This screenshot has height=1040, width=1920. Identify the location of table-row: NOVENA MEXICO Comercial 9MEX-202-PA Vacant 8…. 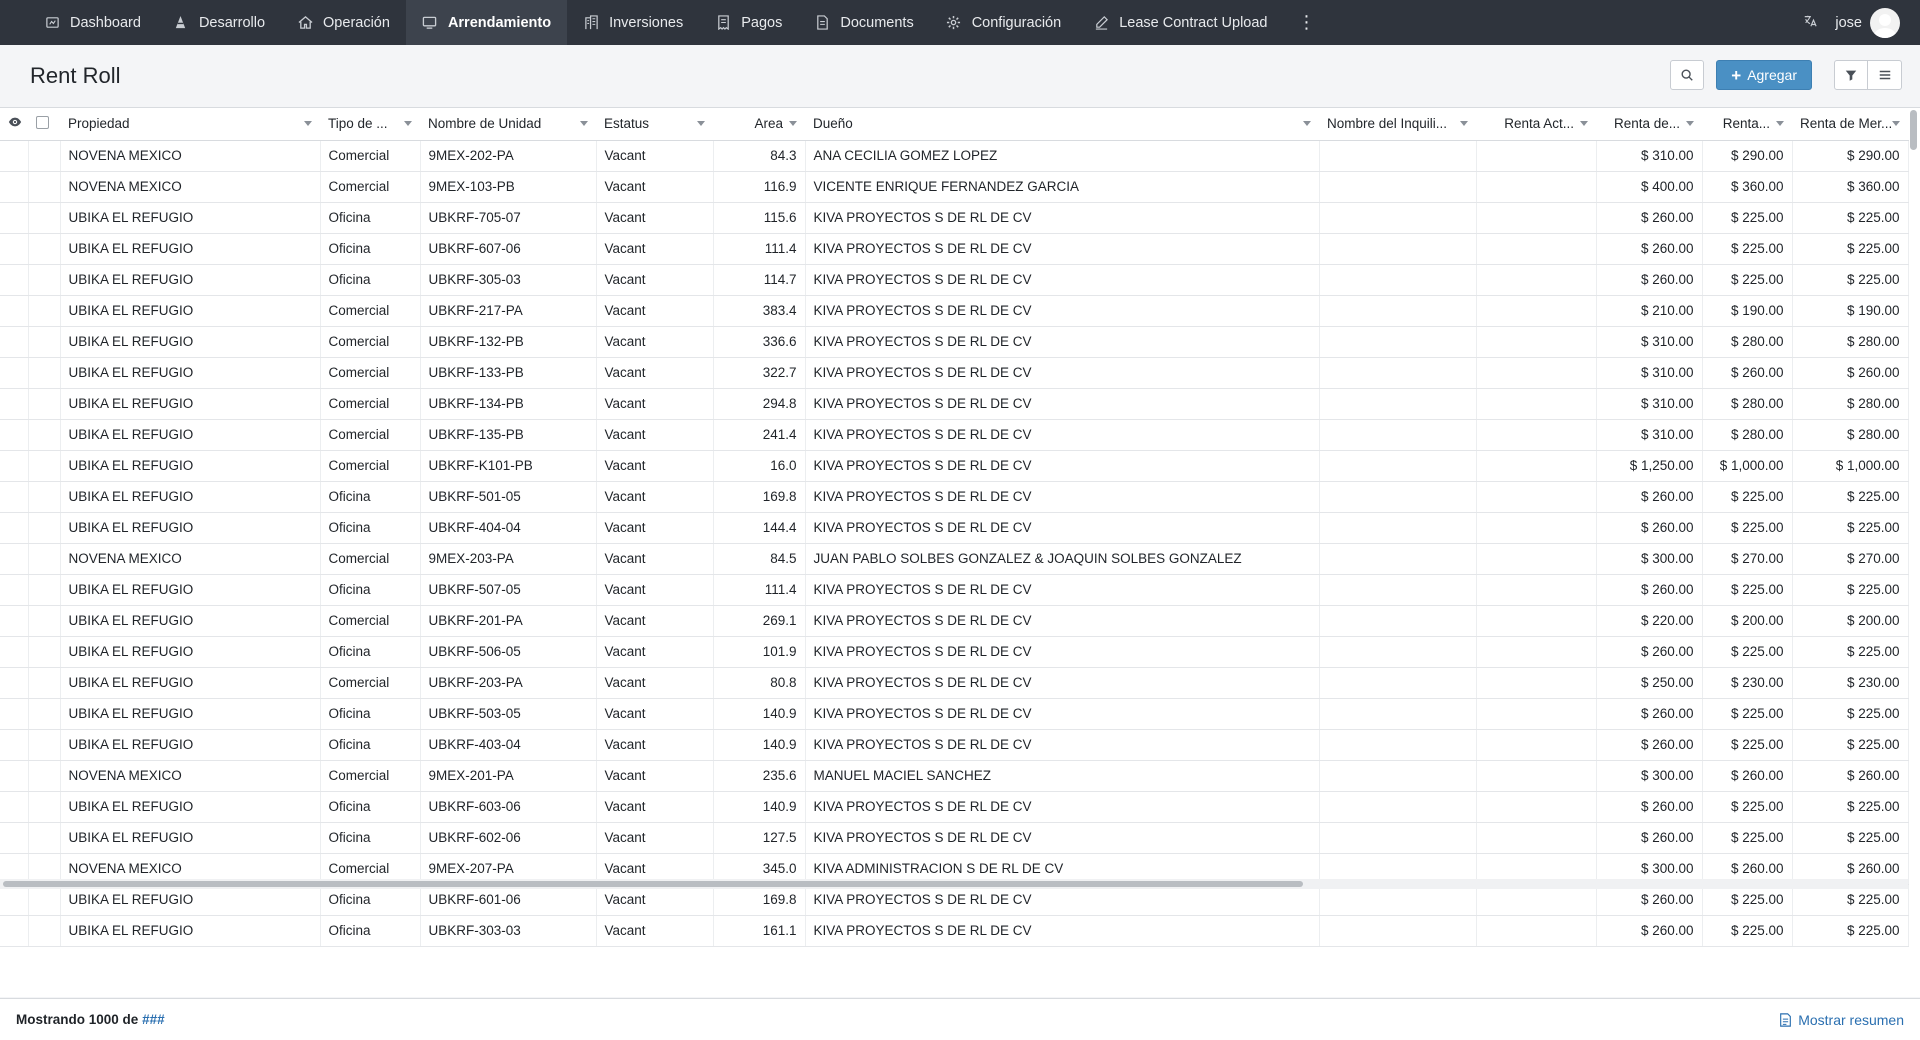
(954, 156).